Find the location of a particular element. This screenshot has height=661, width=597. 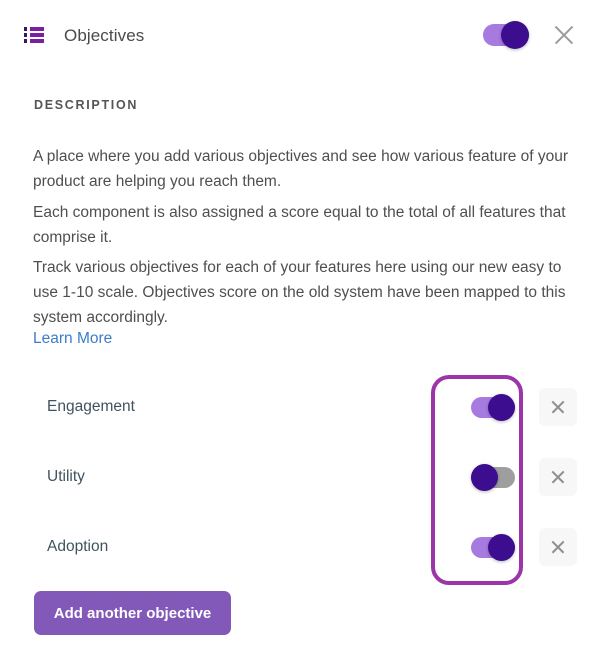

objective-label: Utility is located at coordinates (66, 476).